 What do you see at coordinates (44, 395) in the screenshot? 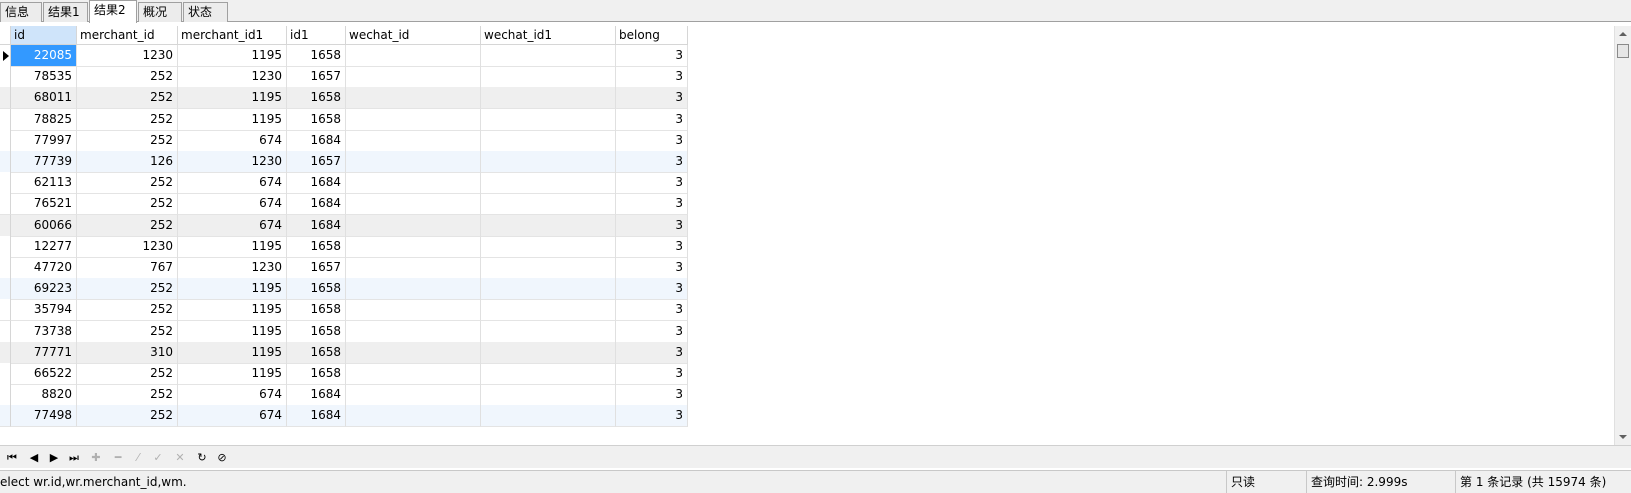
I see `cell-id: 8820` at bounding box center [44, 395].